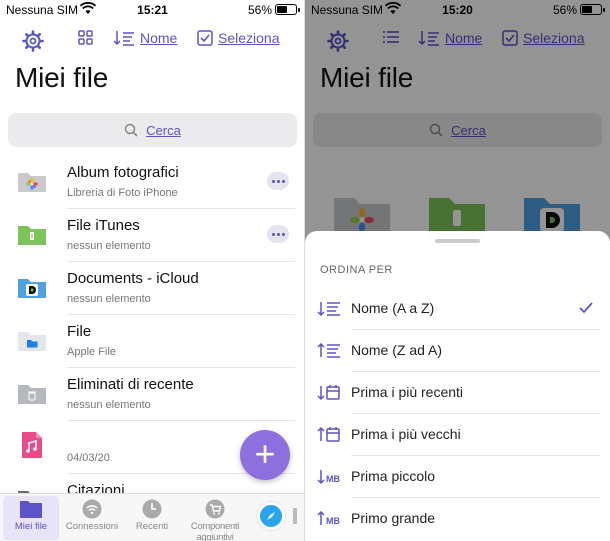  I want to click on tab-label: Componenti aggiuntivi, so click(215, 531).